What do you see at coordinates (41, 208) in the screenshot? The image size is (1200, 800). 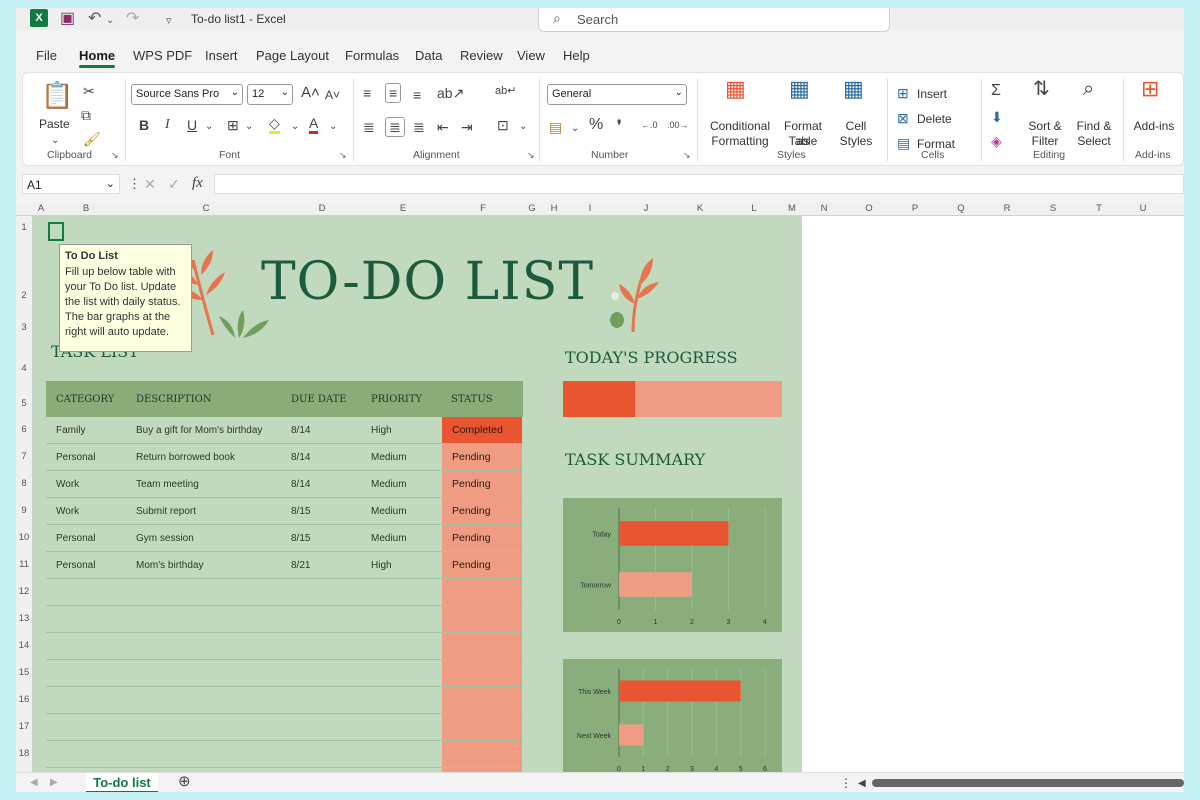 I see `column-header-a: A` at bounding box center [41, 208].